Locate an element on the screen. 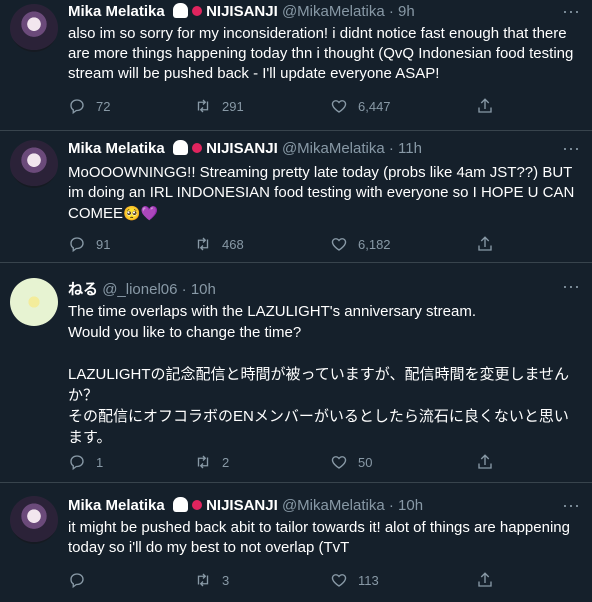 The image size is (592, 602). reply-button: 91 is located at coordinates (89, 244).